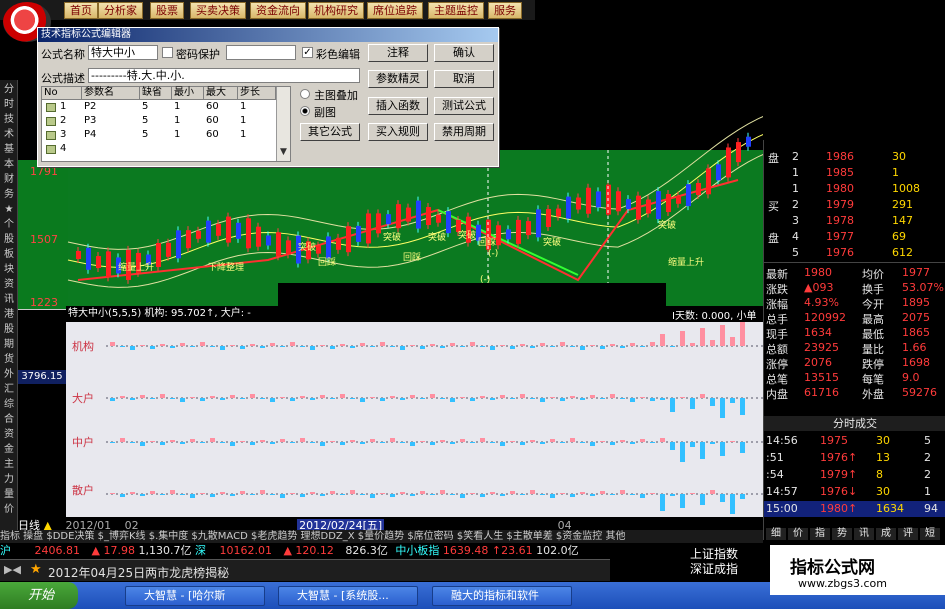 The height and width of the screenshot is (609, 945). I want to click on side-tool-icon: 块, so click(9, 270).